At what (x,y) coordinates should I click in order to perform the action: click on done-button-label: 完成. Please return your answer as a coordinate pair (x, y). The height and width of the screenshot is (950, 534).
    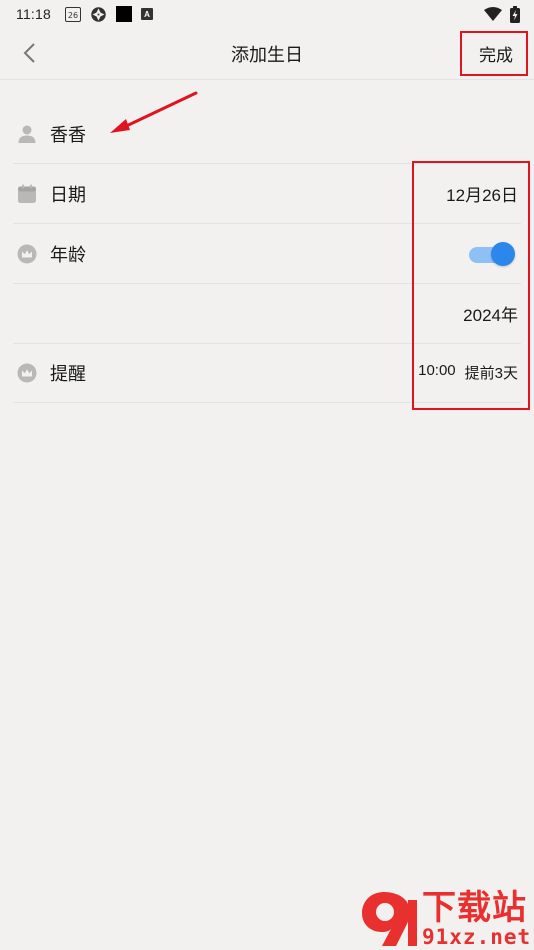
    Looking at the image, I should click on (496, 55).